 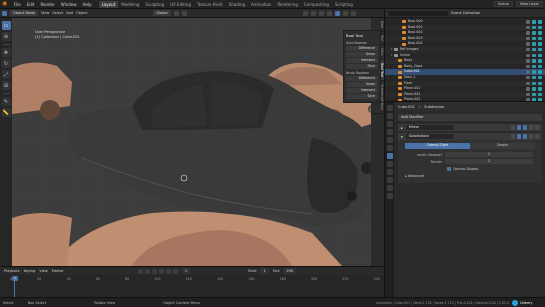 I want to click on expand-icon: ▾, so click(x=402, y=137).